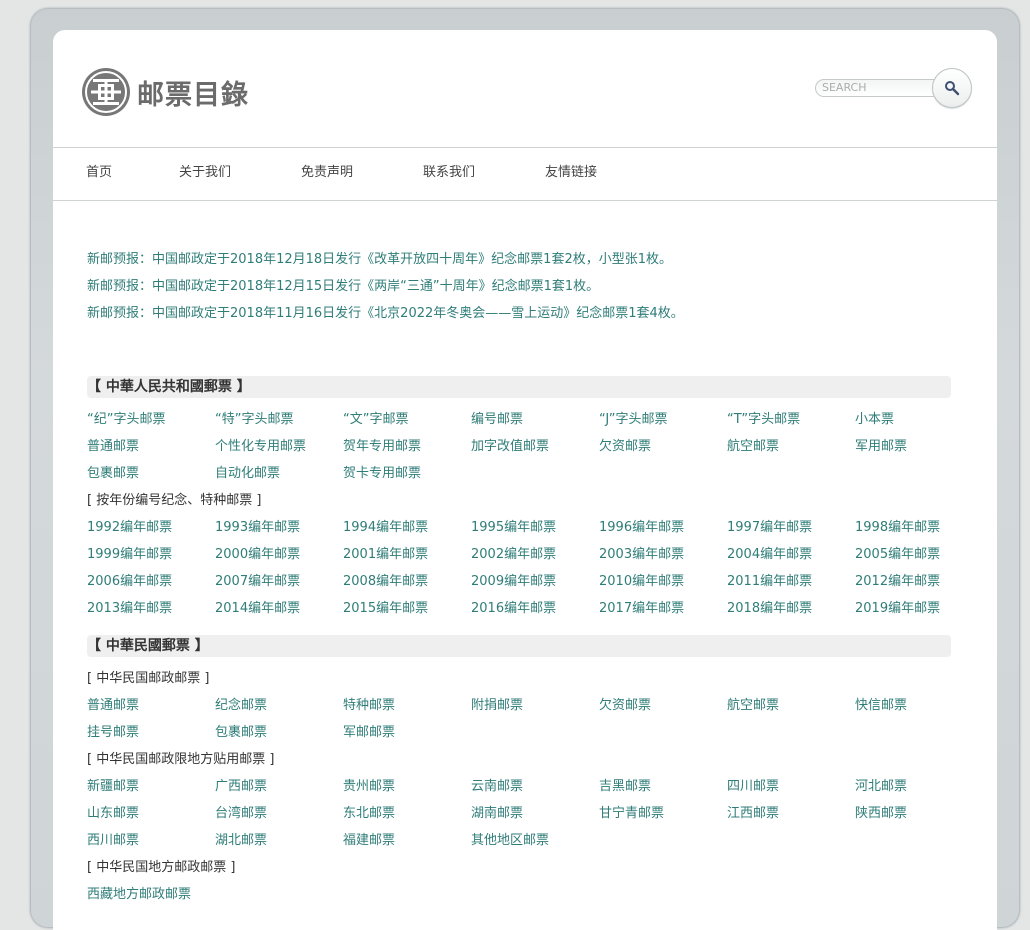 The width and height of the screenshot is (1030, 930). What do you see at coordinates (877, 88) in the screenshot?
I see `search-input: SEARCH` at bounding box center [877, 88].